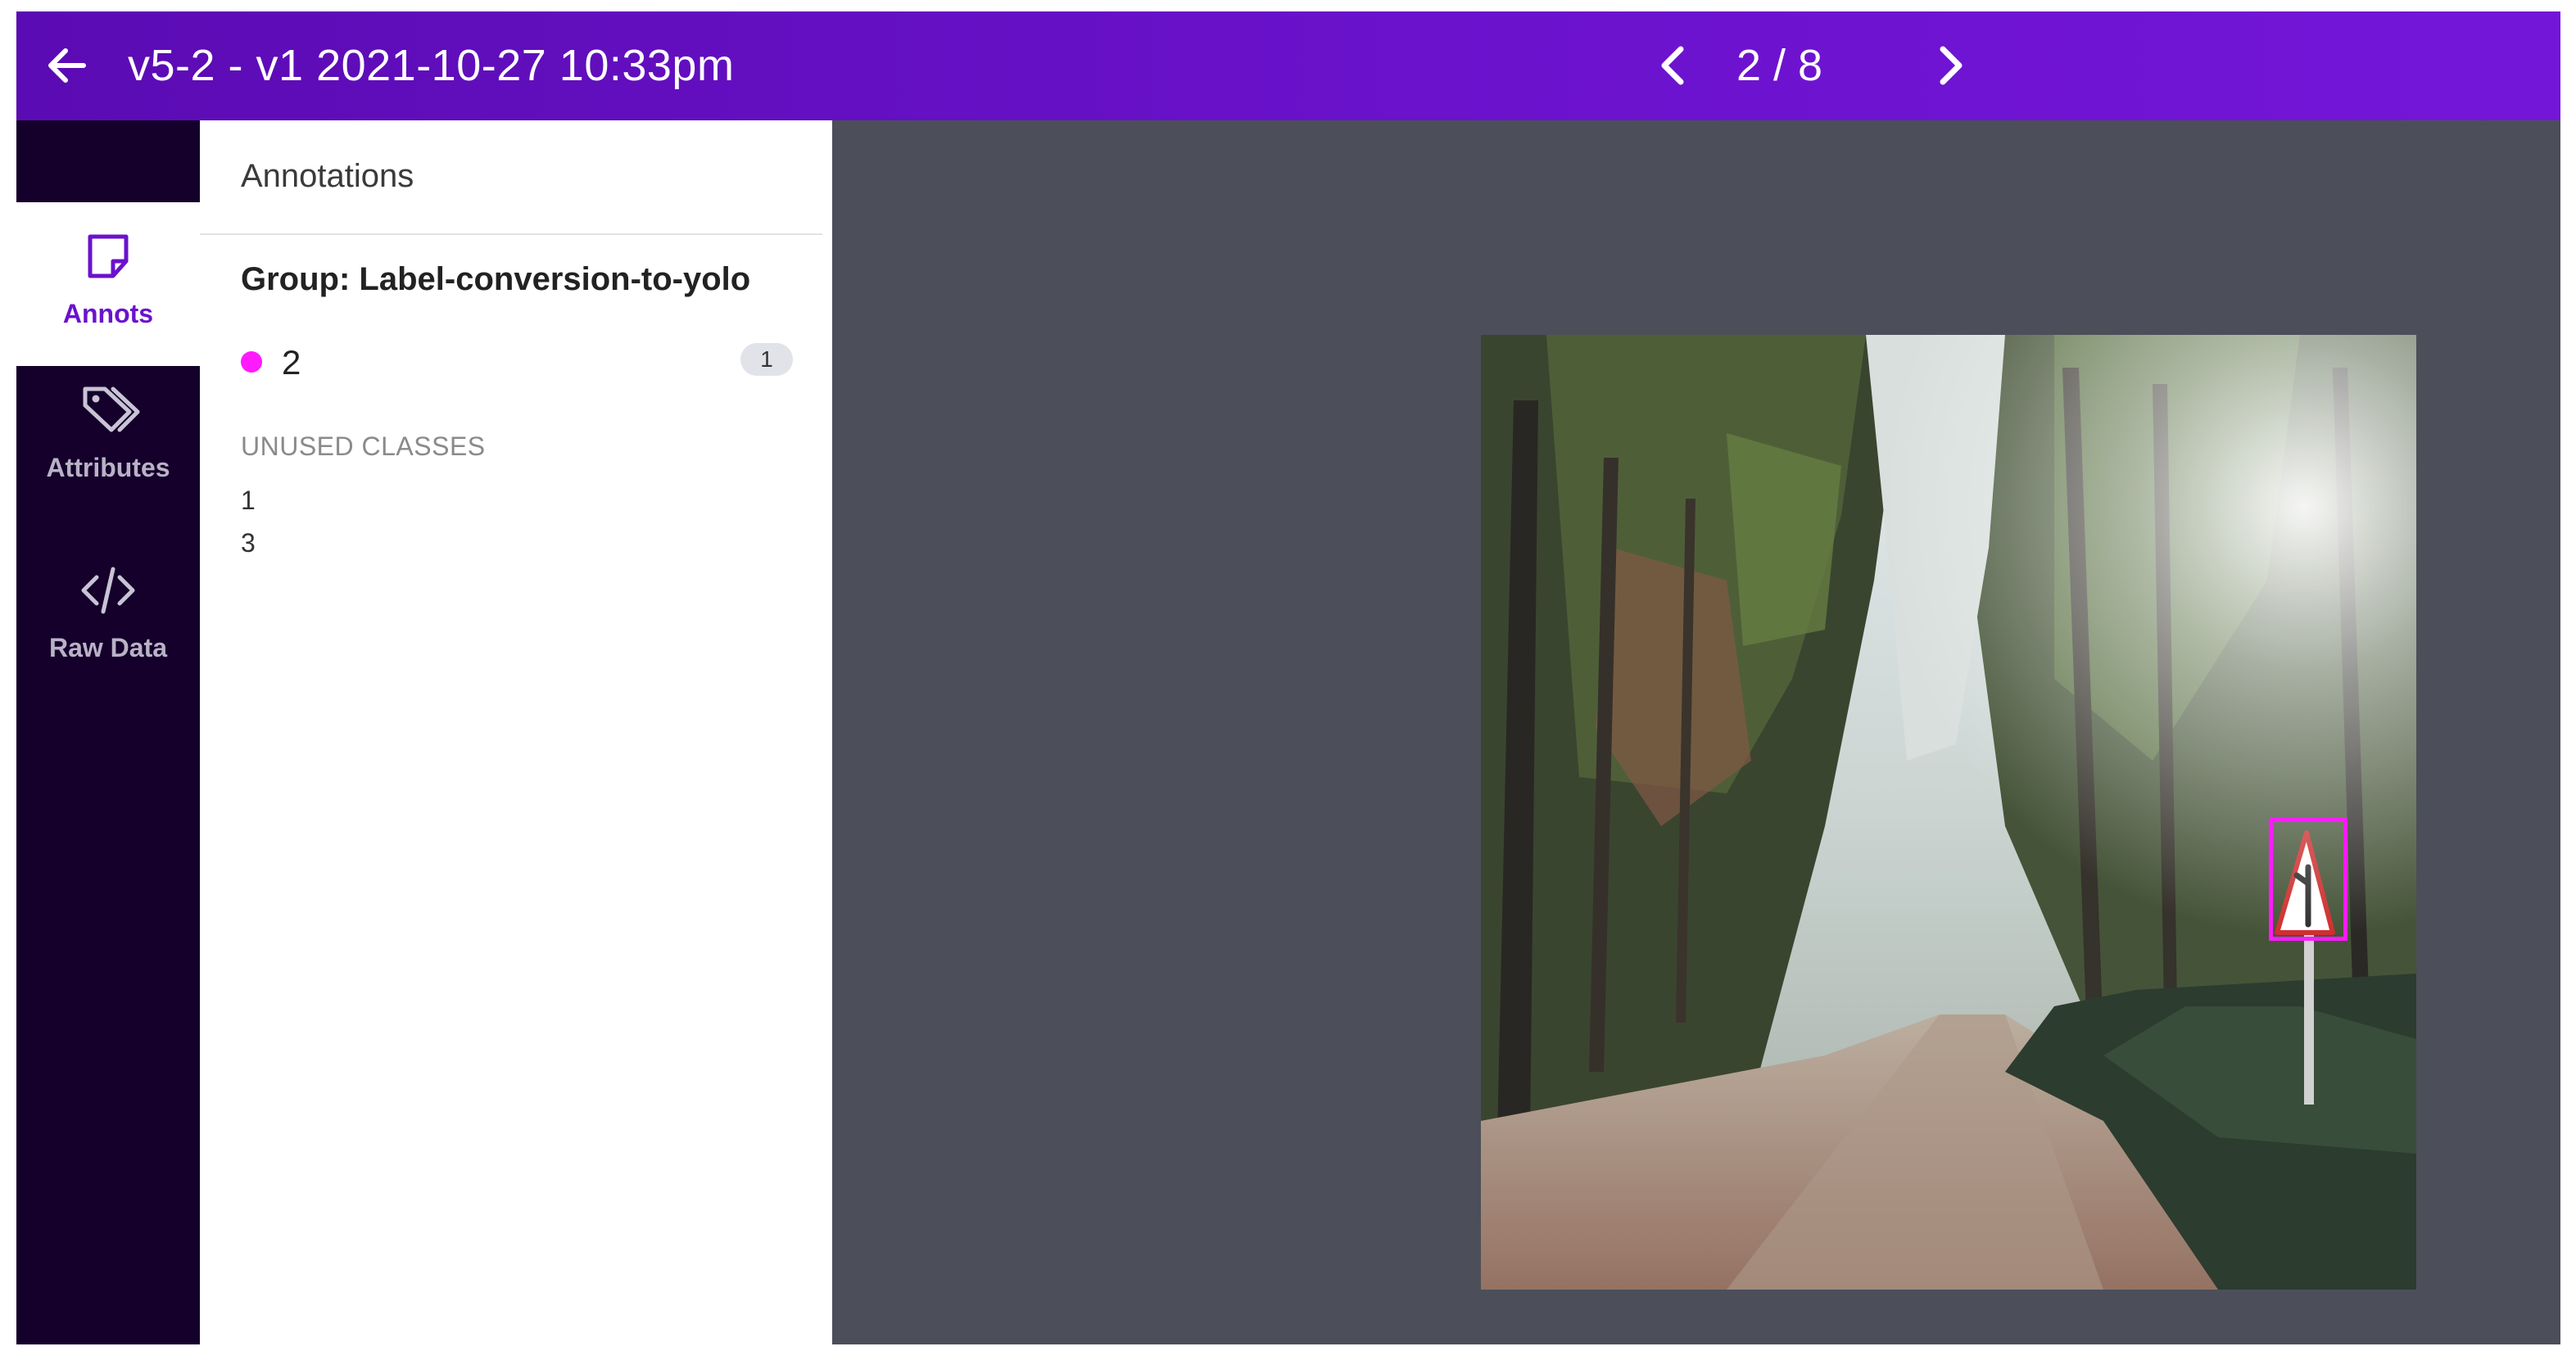  Describe the element at coordinates (1674, 65) in the screenshot. I see `previous-image-chevron-icon` at that location.